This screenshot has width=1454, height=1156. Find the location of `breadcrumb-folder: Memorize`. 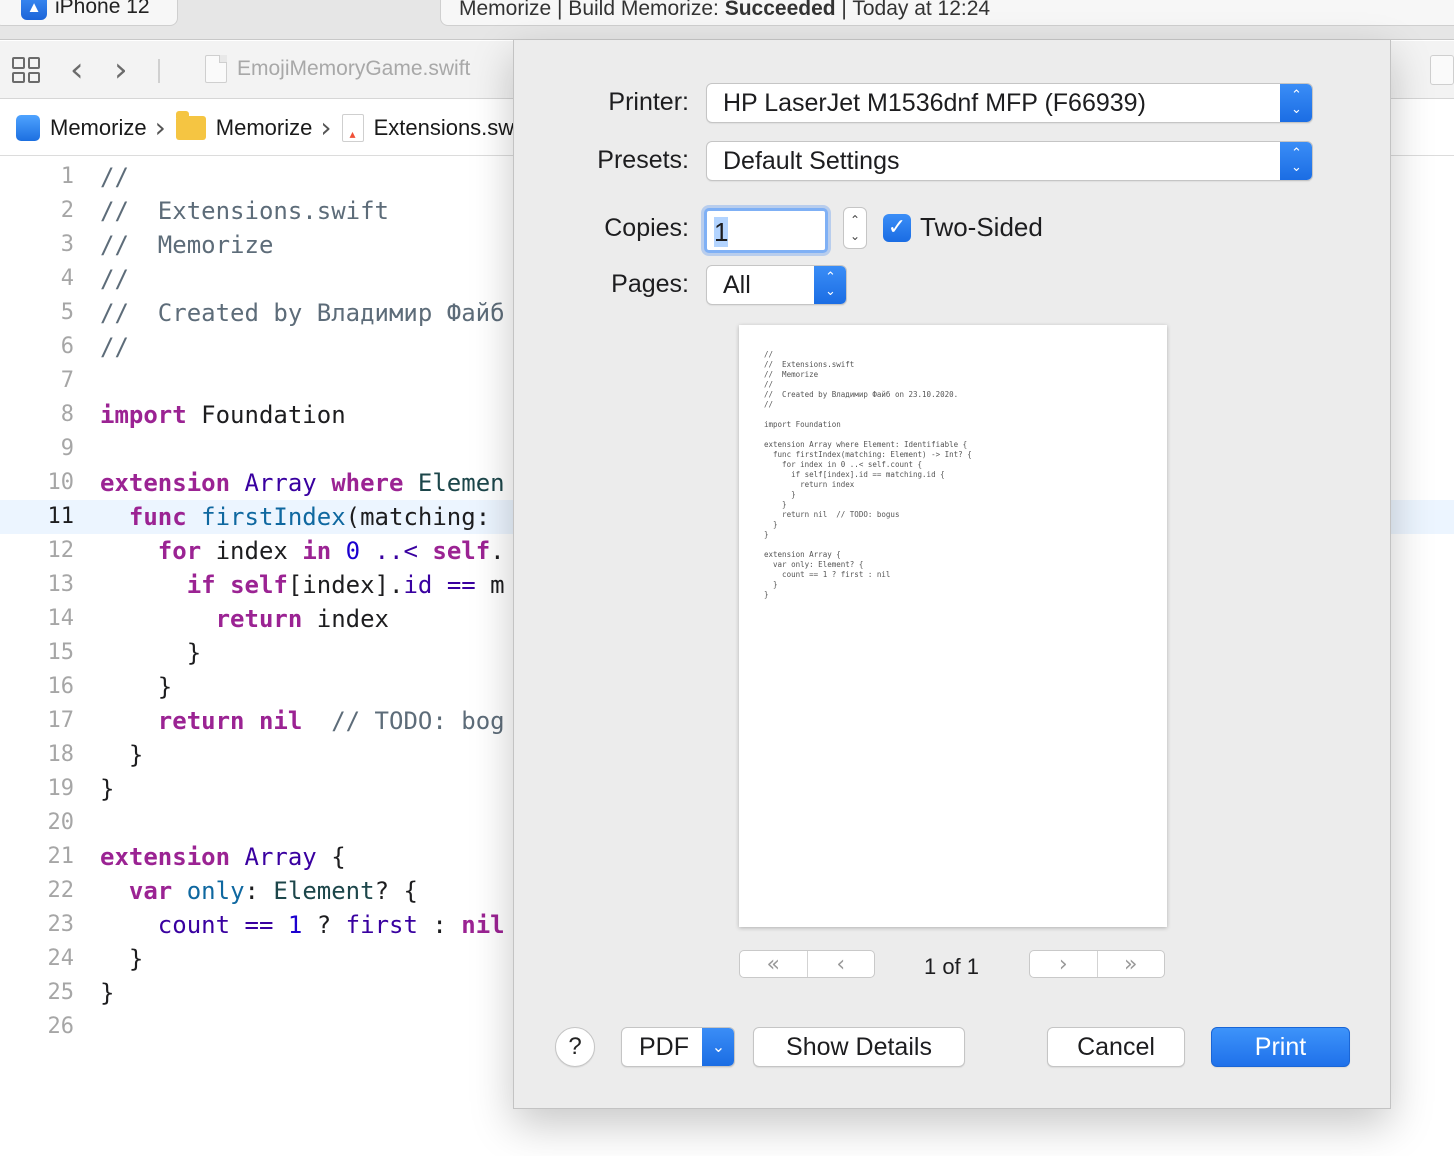

breadcrumb-folder: Memorize is located at coordinates (244, 125).